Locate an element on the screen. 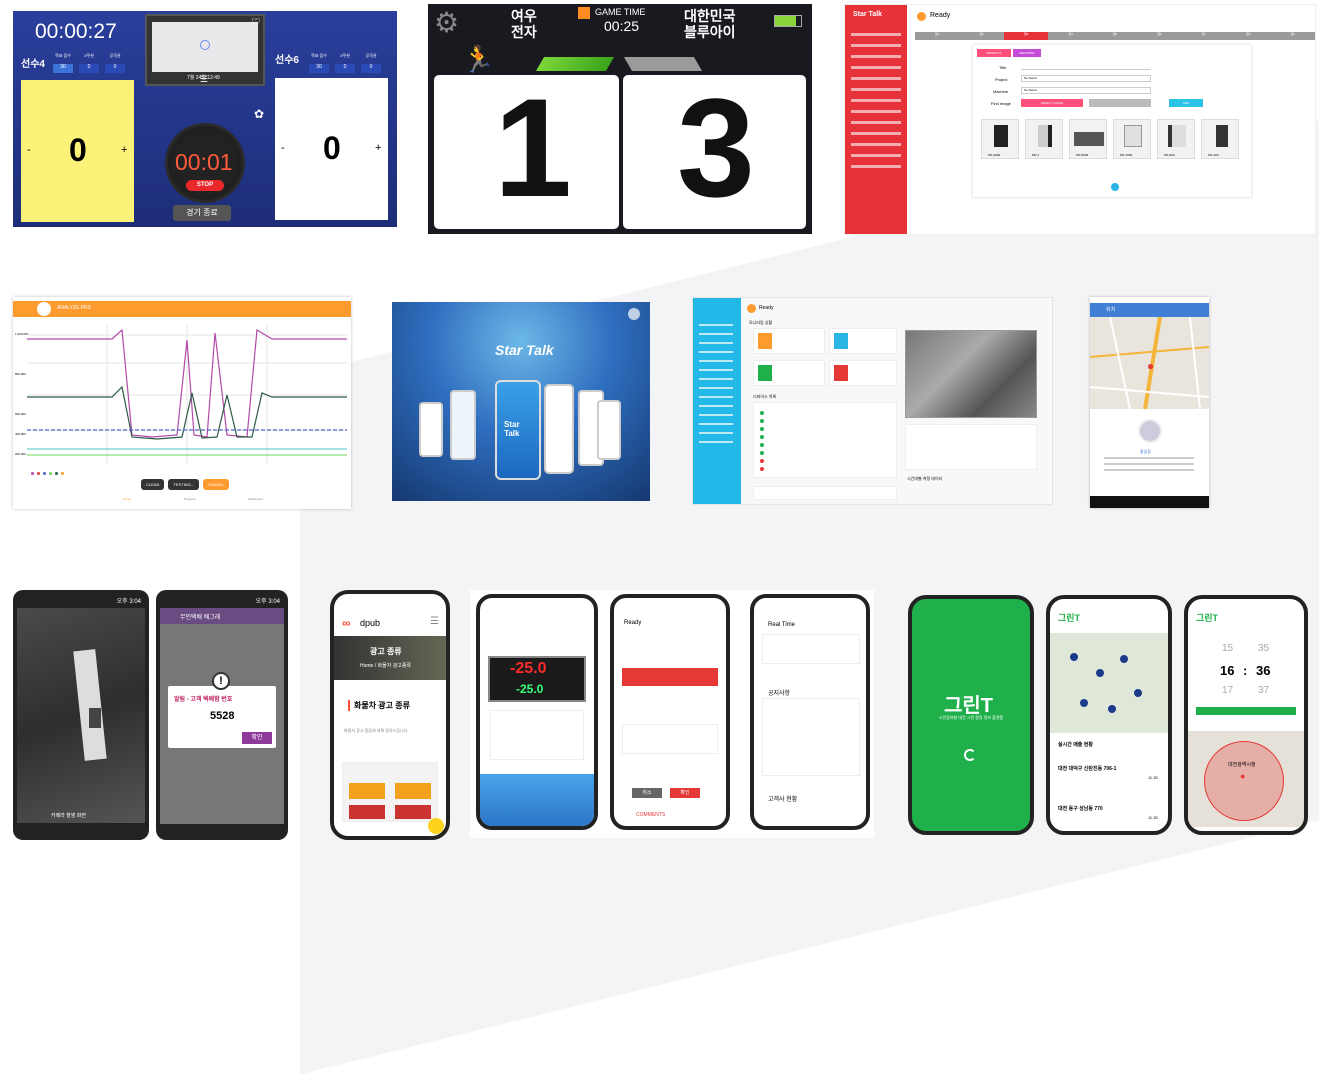  left-turn-value: 0 is located at coordinates (115, 68).